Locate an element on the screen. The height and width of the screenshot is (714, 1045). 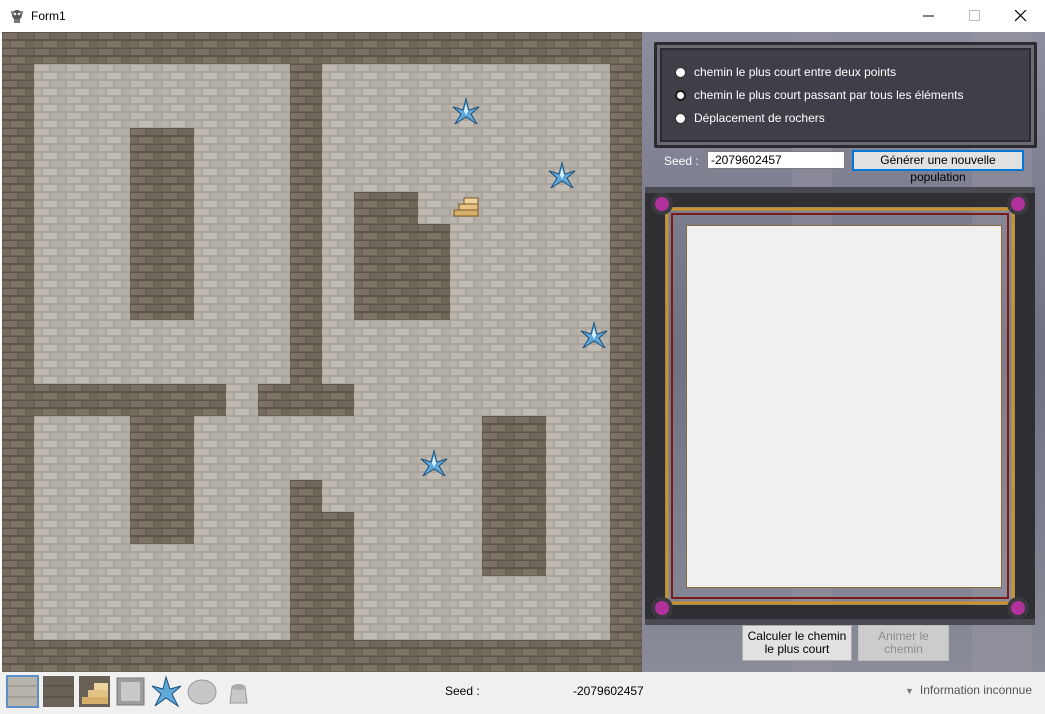
pot-tile-icon is located at coordinates (238, 691).